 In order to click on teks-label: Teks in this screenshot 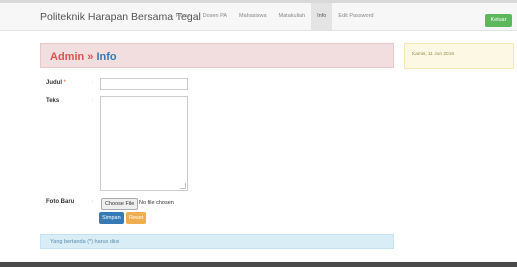, I will do `click(53, 101)`.